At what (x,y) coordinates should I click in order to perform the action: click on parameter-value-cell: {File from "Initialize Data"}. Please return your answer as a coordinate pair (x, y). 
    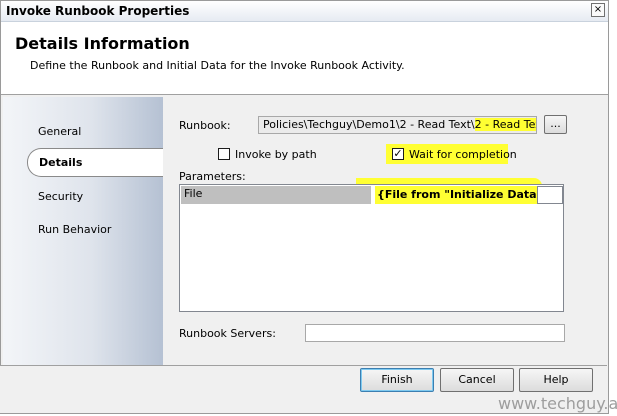
    Looking at the image, I should click on (468, 195).